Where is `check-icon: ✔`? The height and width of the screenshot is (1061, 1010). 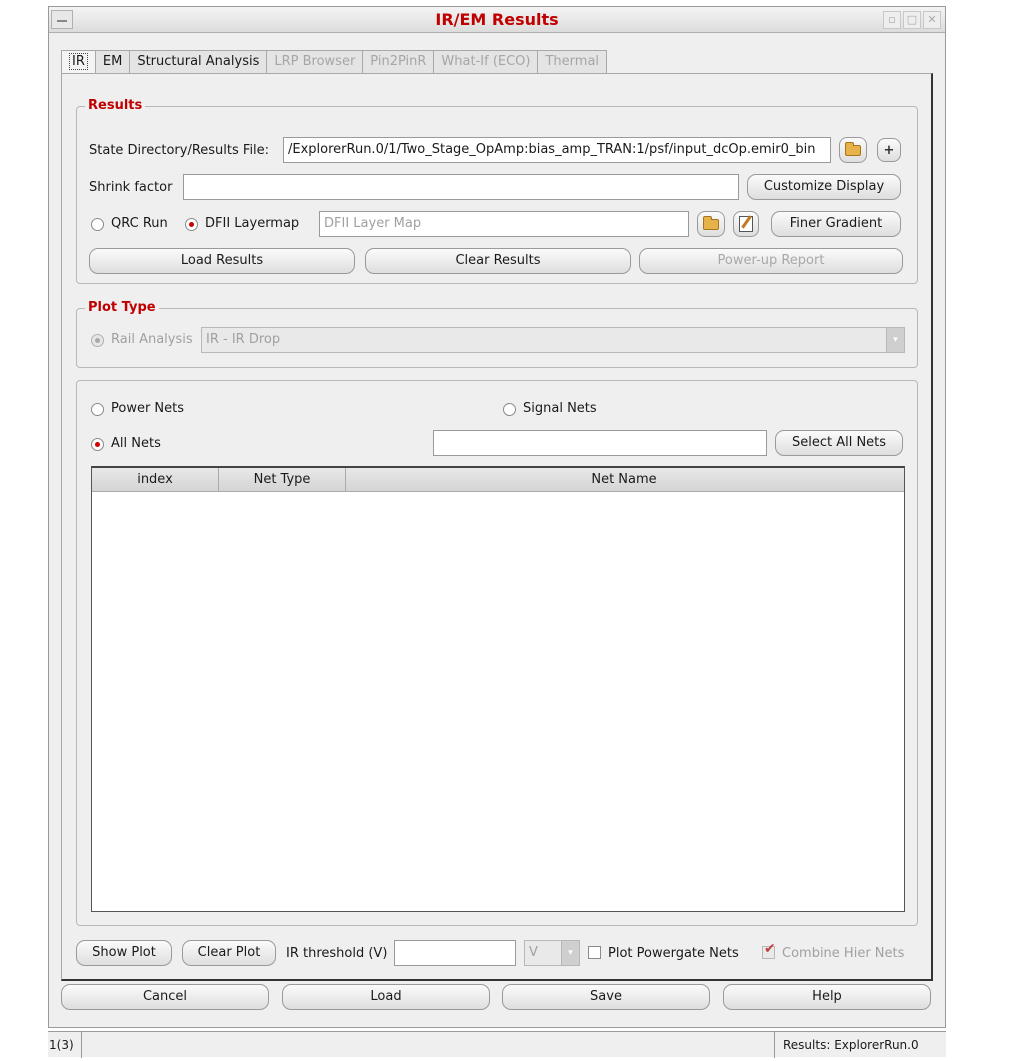
check-icon: ✔ is located at coordinates (770, 949).